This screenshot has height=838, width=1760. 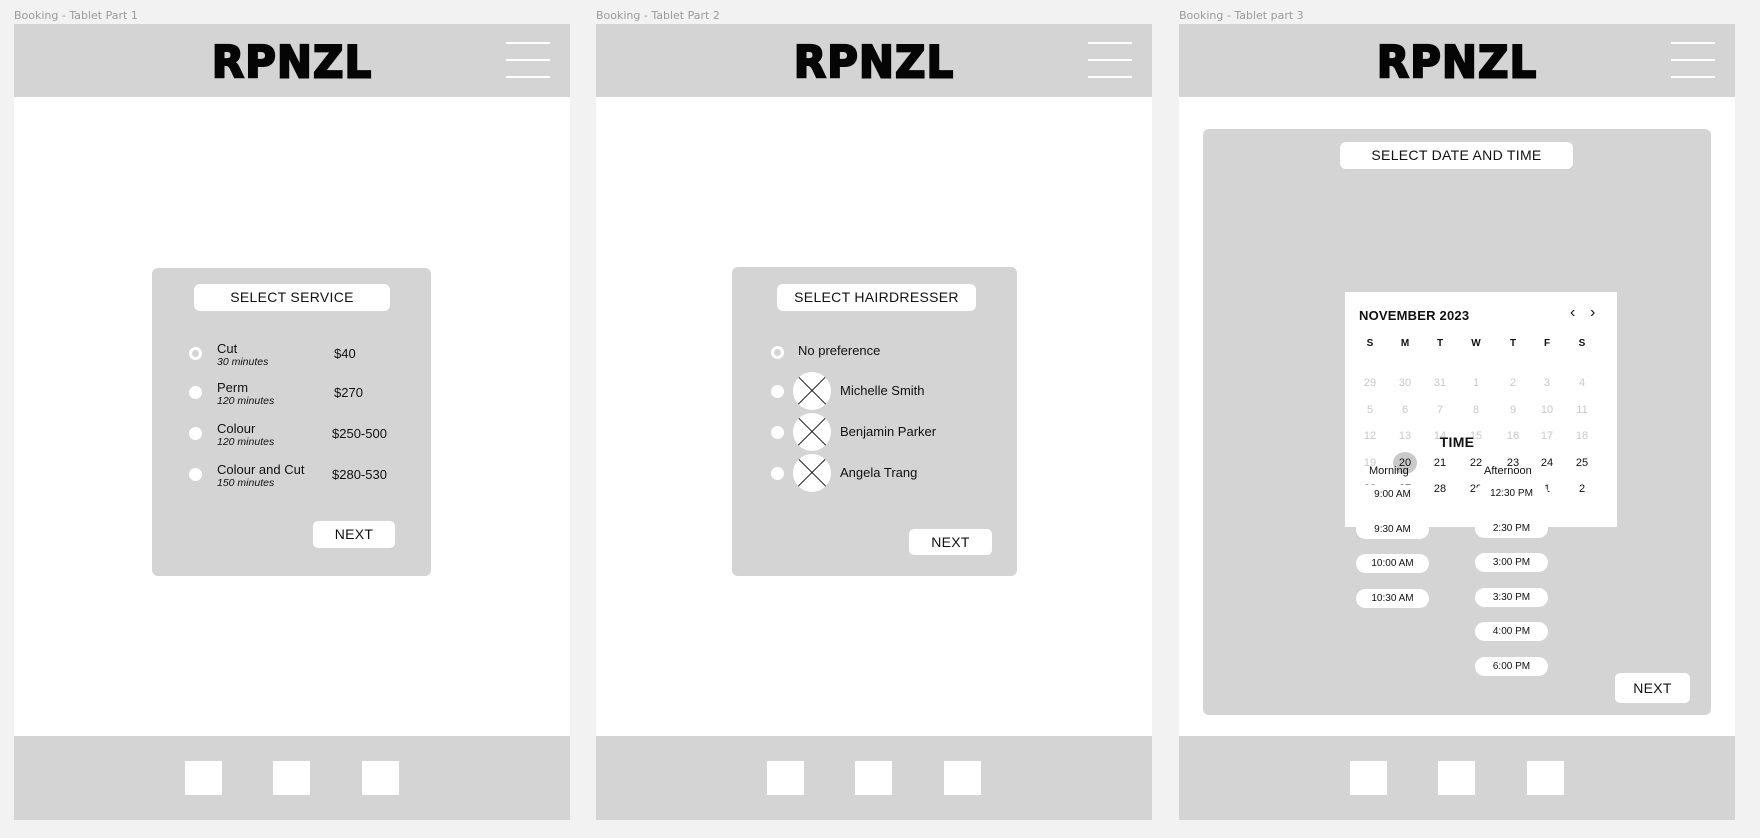 What do you see at coordinates (76, 15) in the screenshot?
I see `frame-label: Booking - Tablet Part 1` at bounding box center [76, 15].